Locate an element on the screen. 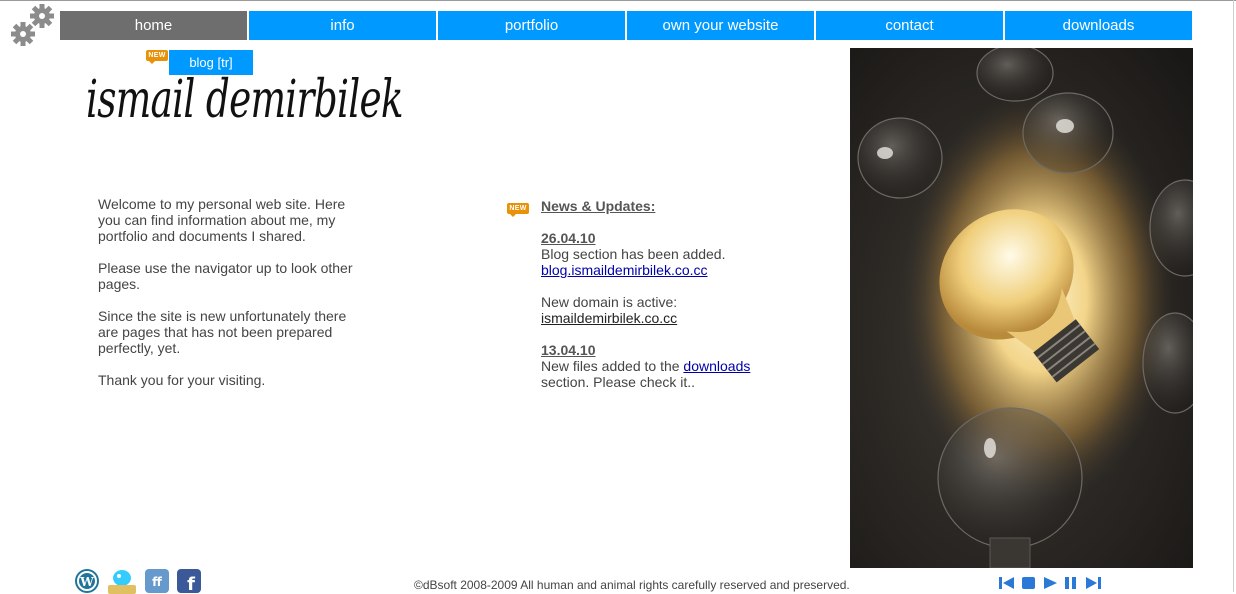  site-logo: ismail demirbilek is located at coordinates (245, 100).